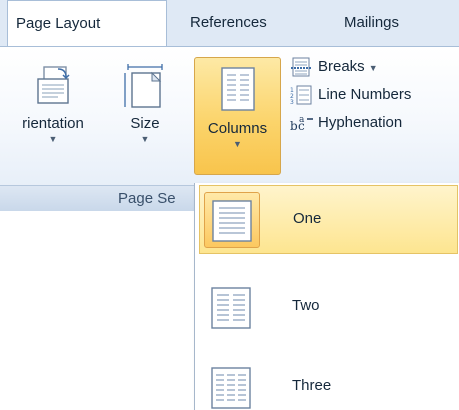 This screenshot has width=459, height=410. I want to click on breaks-icon, so click(301, 67).